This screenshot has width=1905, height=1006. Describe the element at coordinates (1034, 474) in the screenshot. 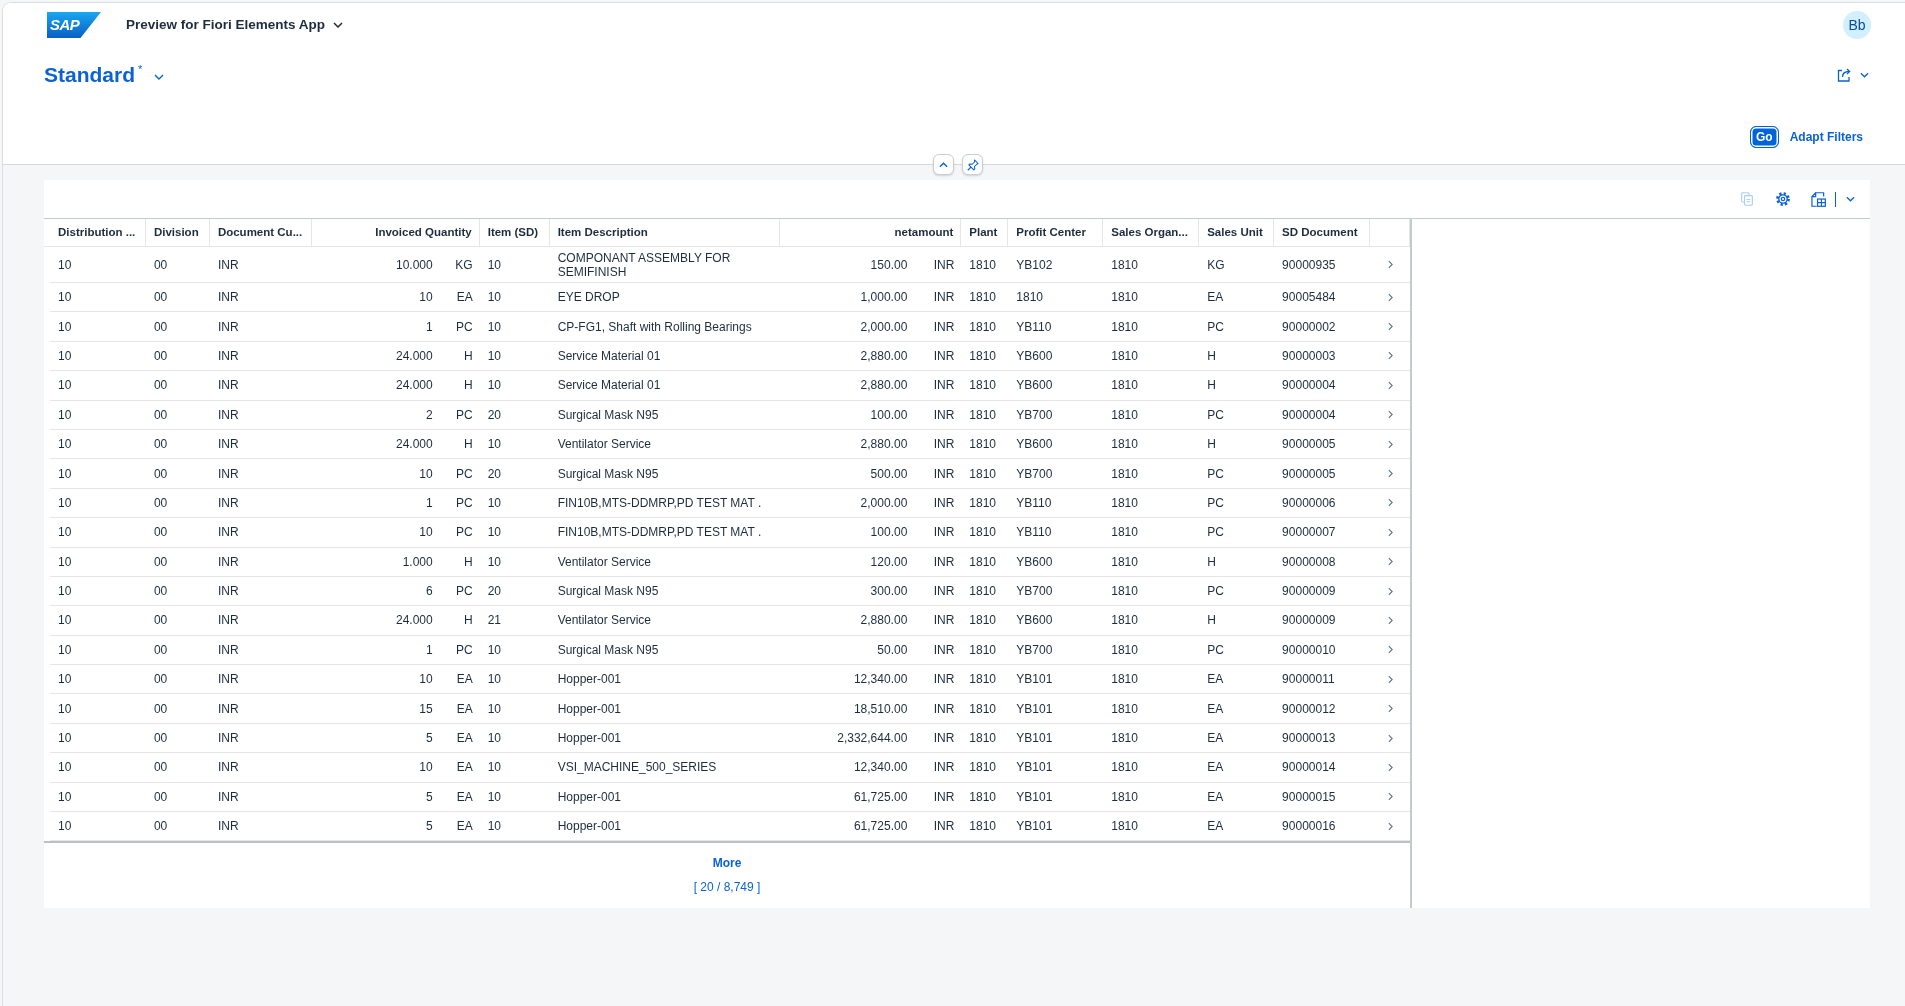

I see `table-cell-text: YB700` at that location.